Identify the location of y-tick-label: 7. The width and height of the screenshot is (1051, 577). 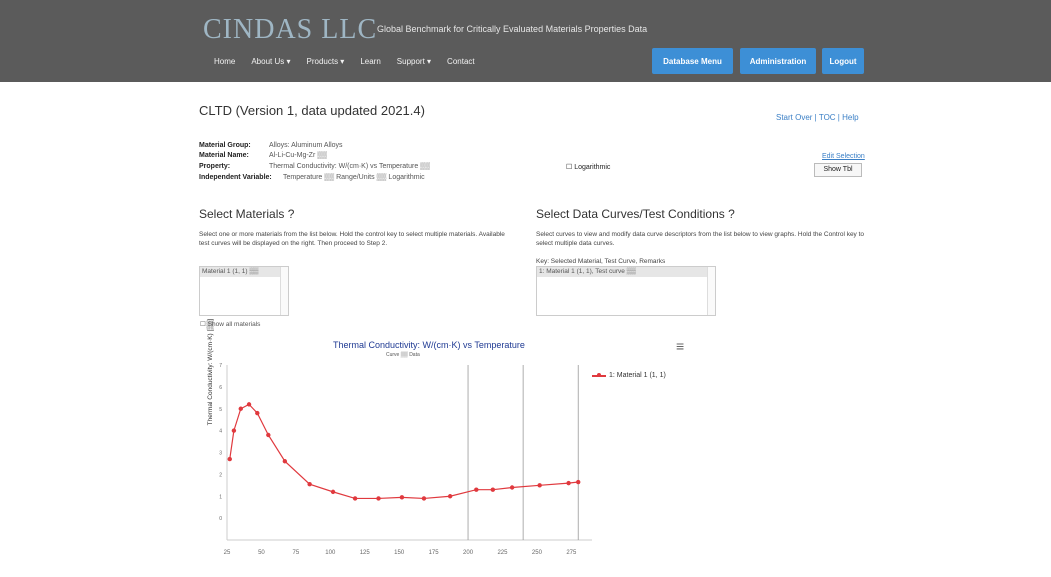
(220, 366).